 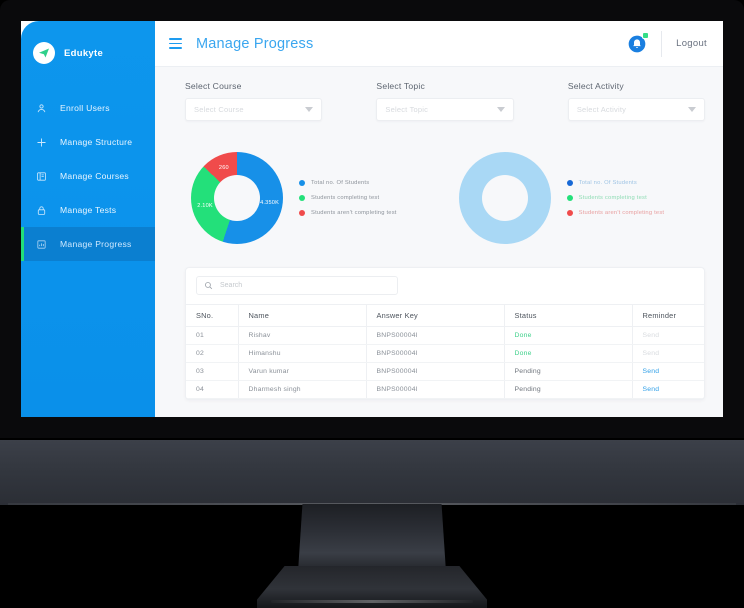 I want to click on brand-logo: Edukyte, so click(x=88, y=45).